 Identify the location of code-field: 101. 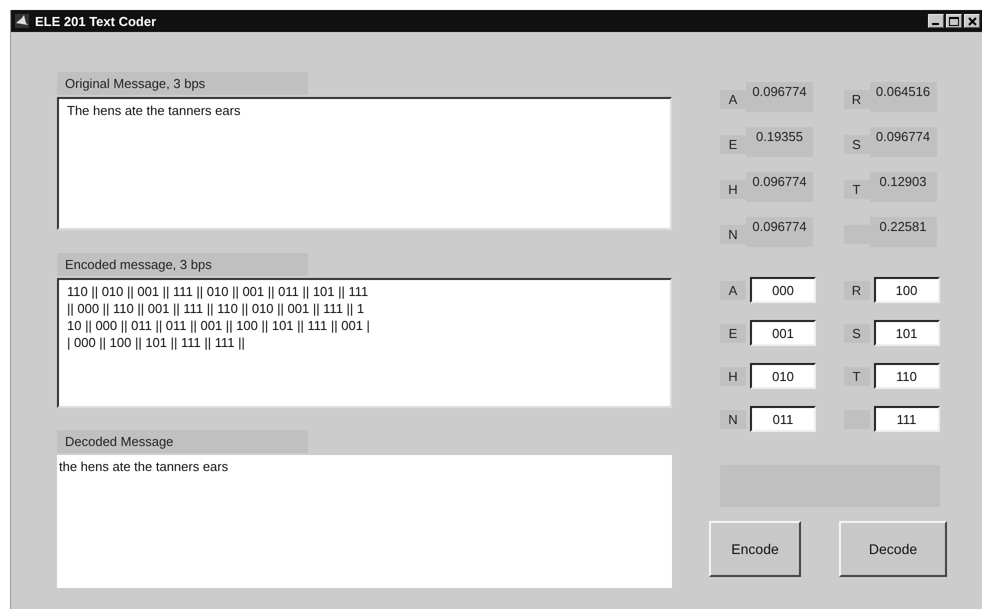
(907, 333).